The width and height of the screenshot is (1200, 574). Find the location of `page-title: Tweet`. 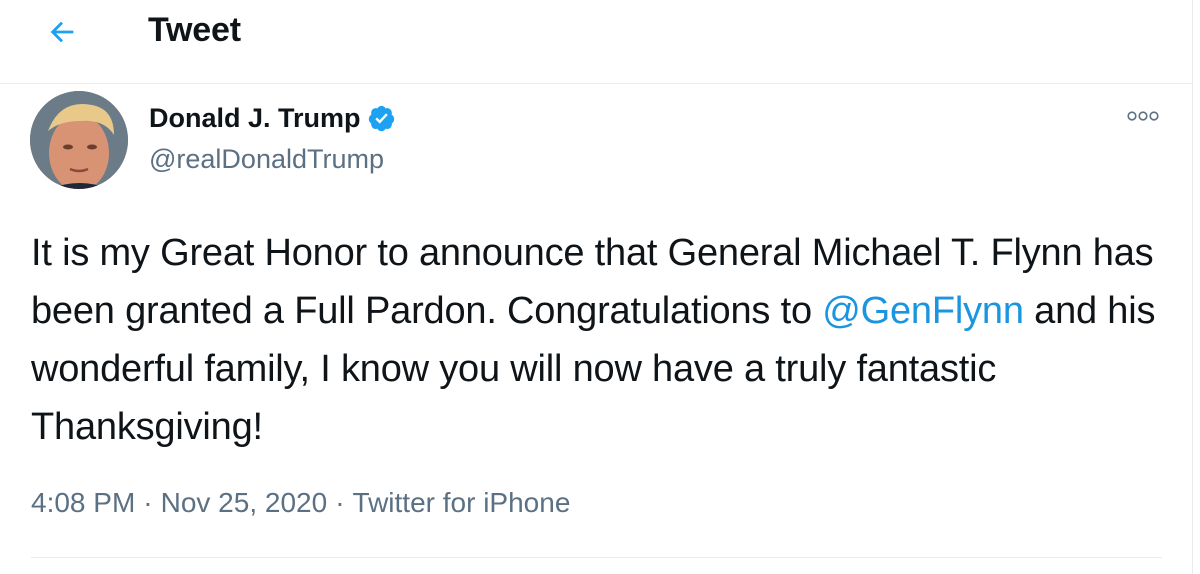

page-title: Tweet is located at coordinates (194, 30).